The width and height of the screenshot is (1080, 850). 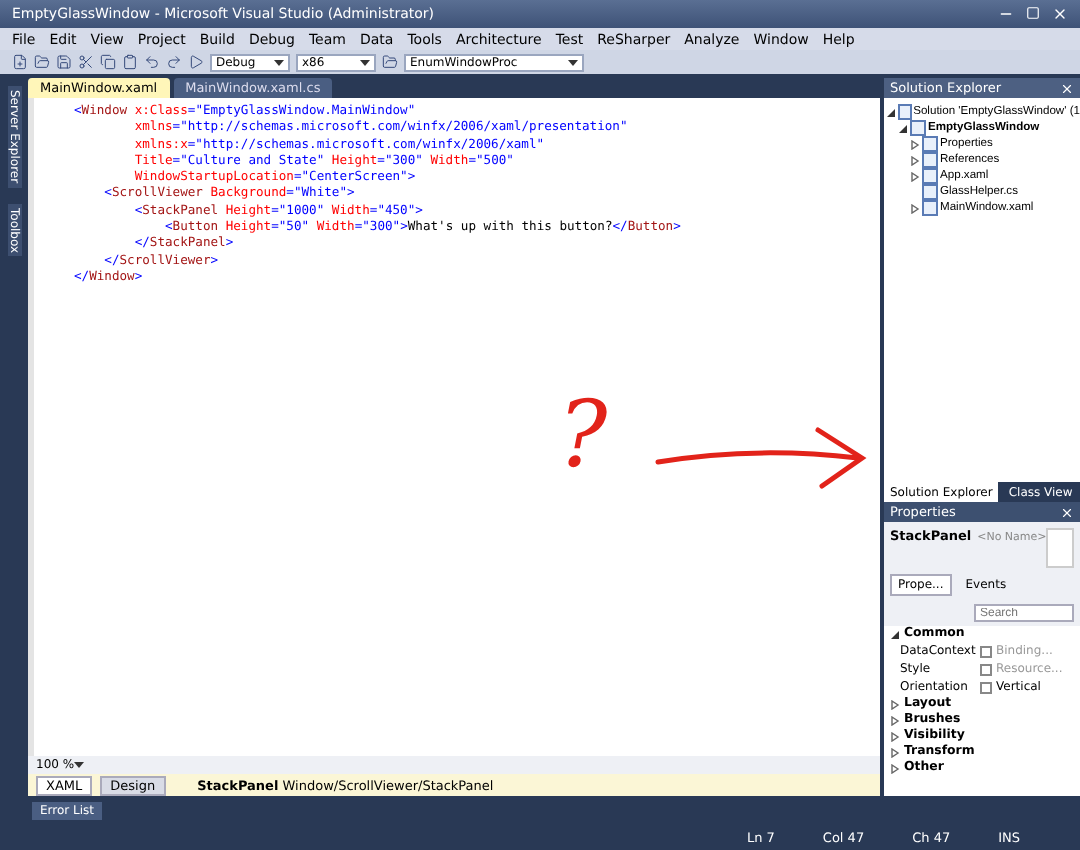 I want to click on redo-icon, so click(x=174, y=62).